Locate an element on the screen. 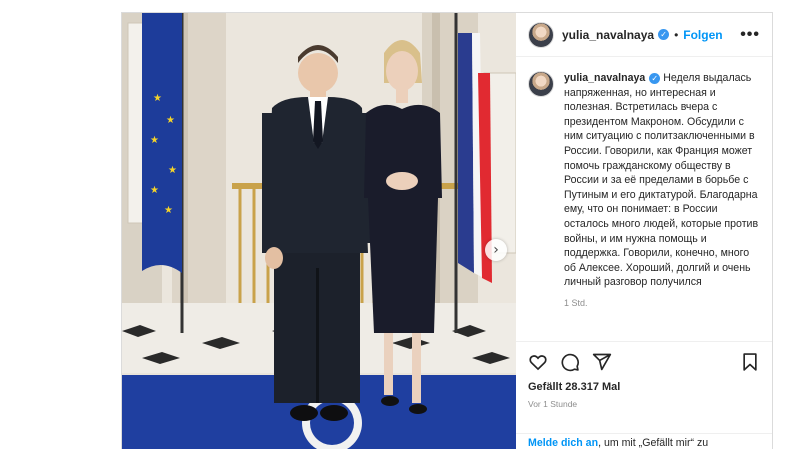  likes-count: Gefällt 28.317 Mal is located at coordinates (644, 389).